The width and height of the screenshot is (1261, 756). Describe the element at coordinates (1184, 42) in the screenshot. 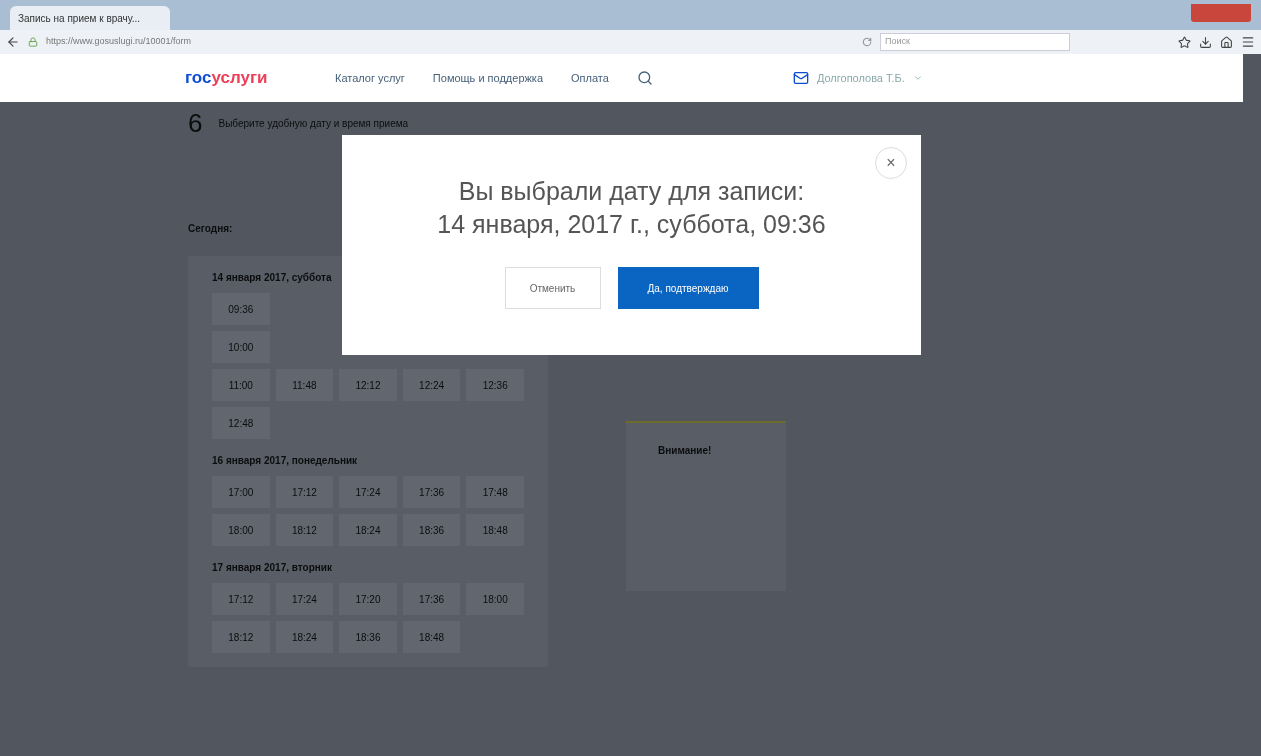

I see `star-icon` at that location.